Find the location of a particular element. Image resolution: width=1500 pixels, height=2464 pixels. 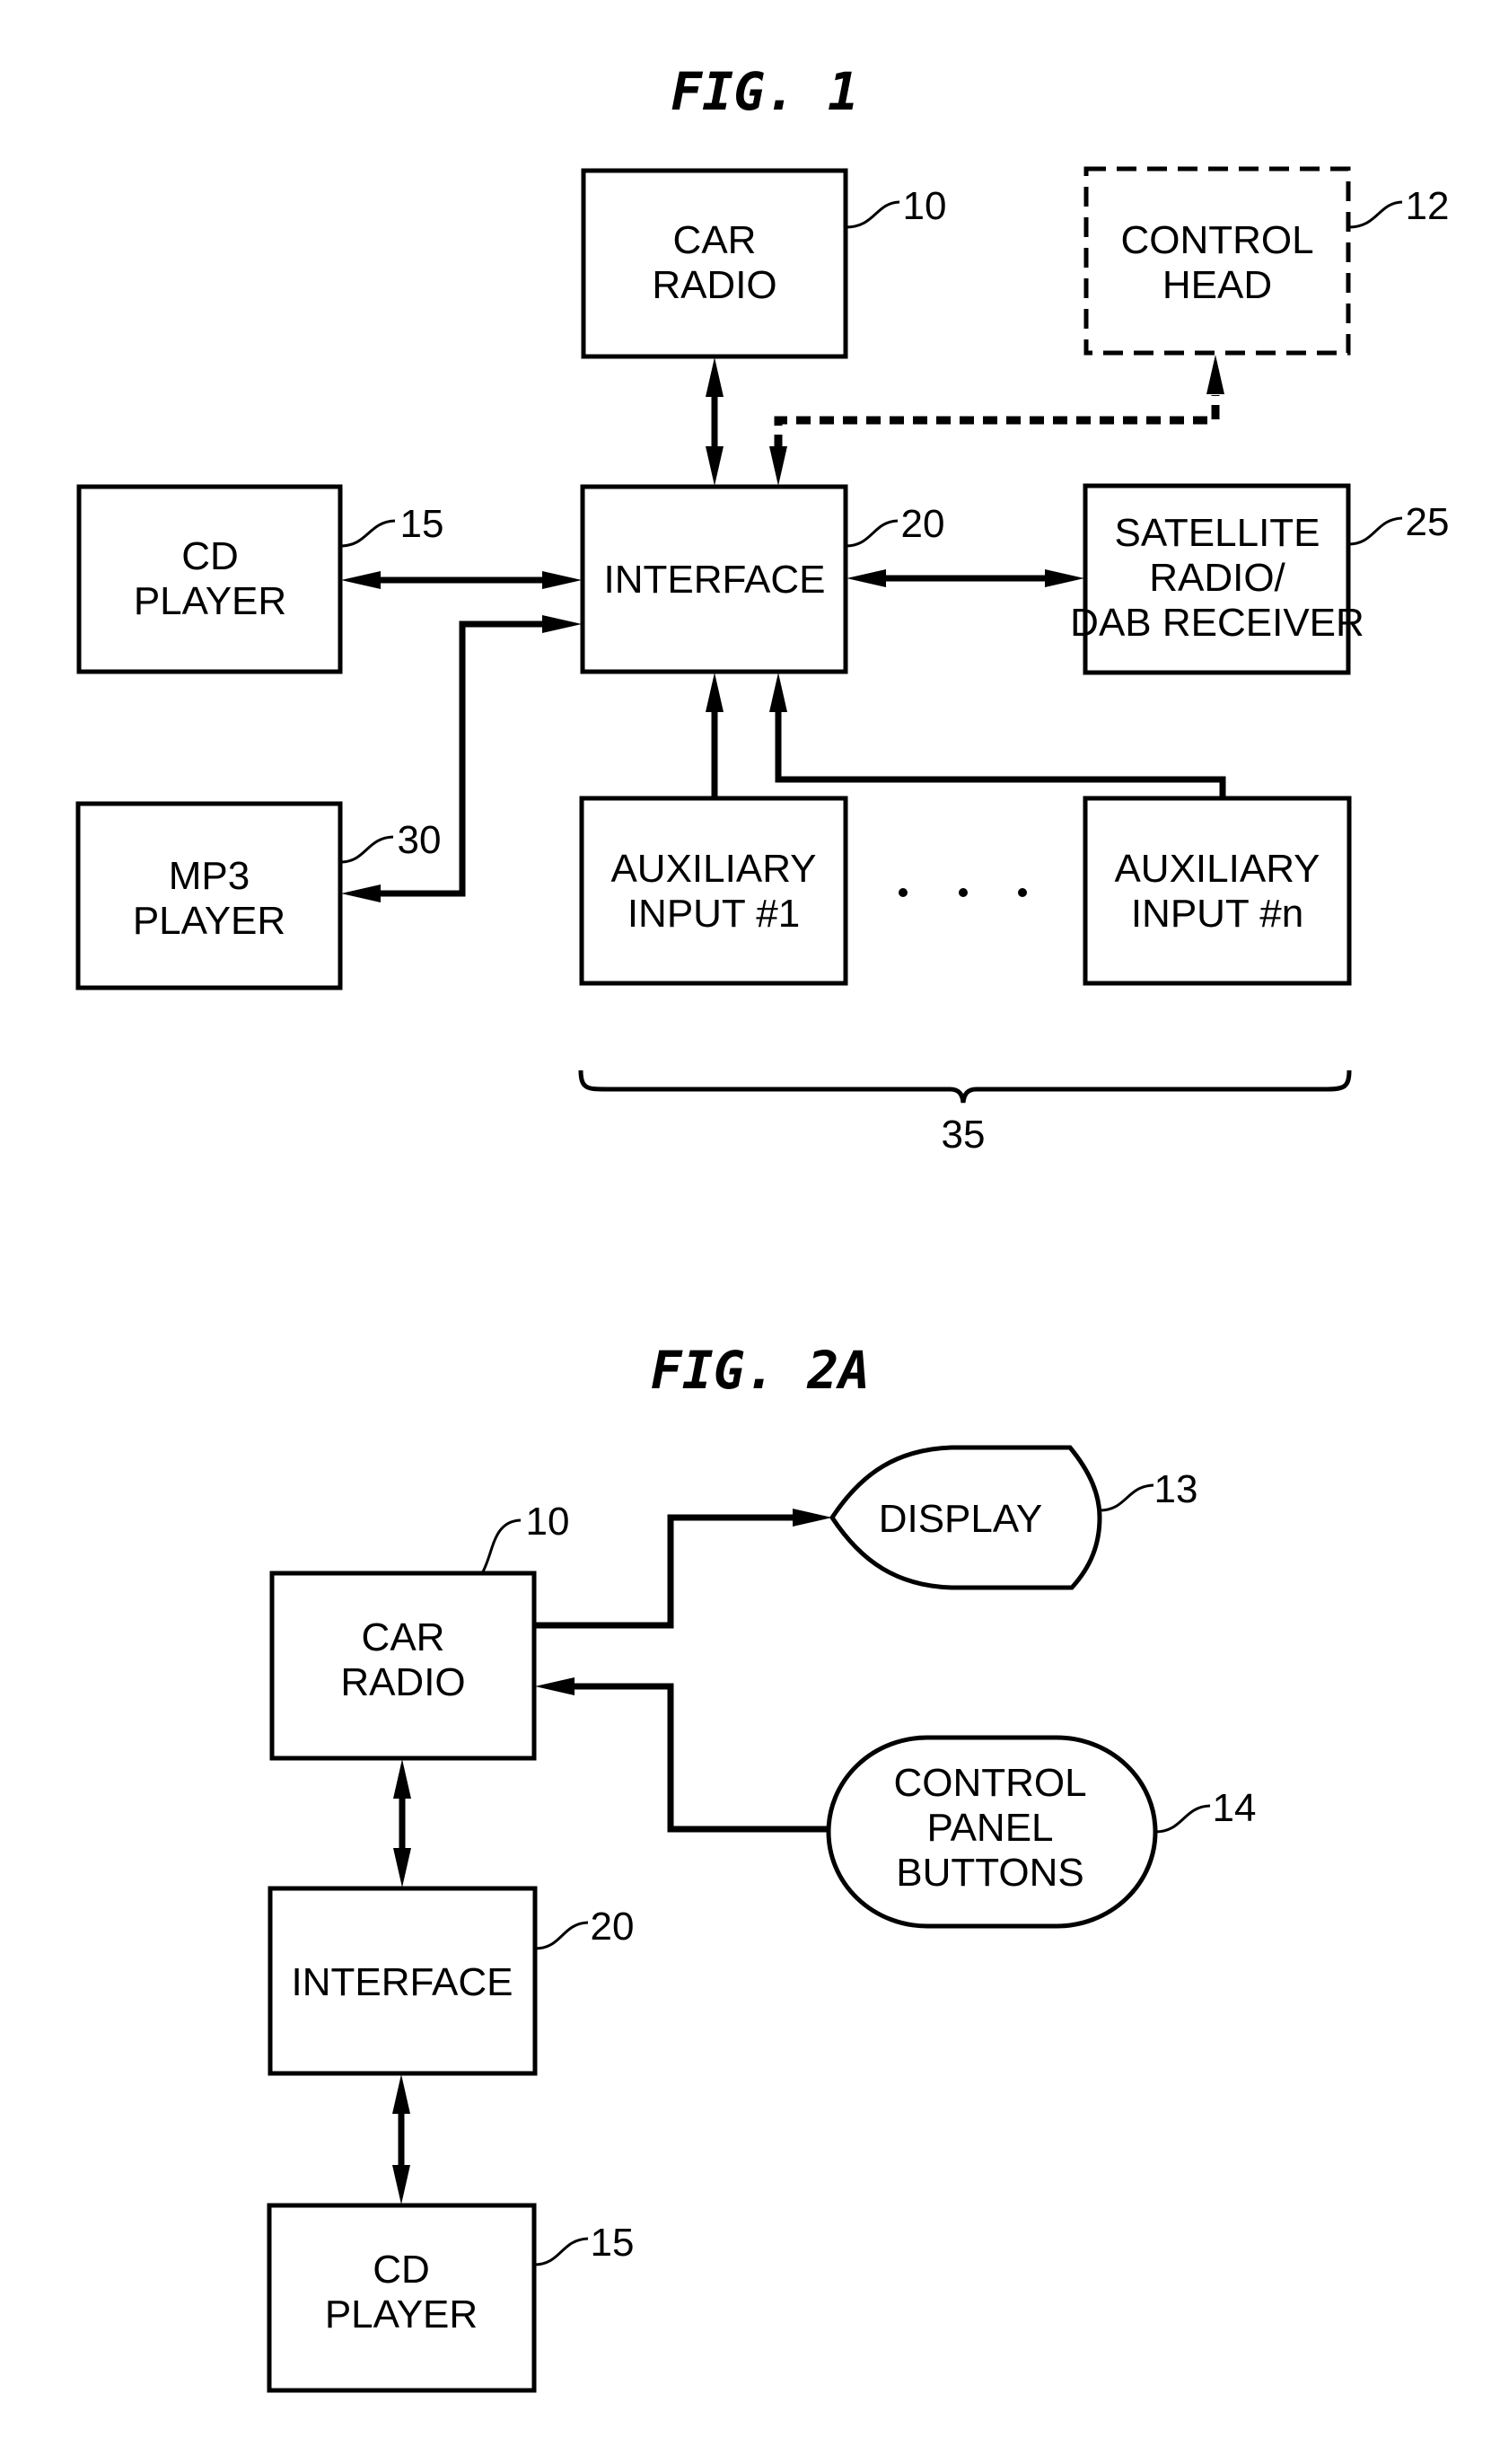

fig2a-cd-player-block: CD PLAYER 15 is located at coordinates (451, 2298).